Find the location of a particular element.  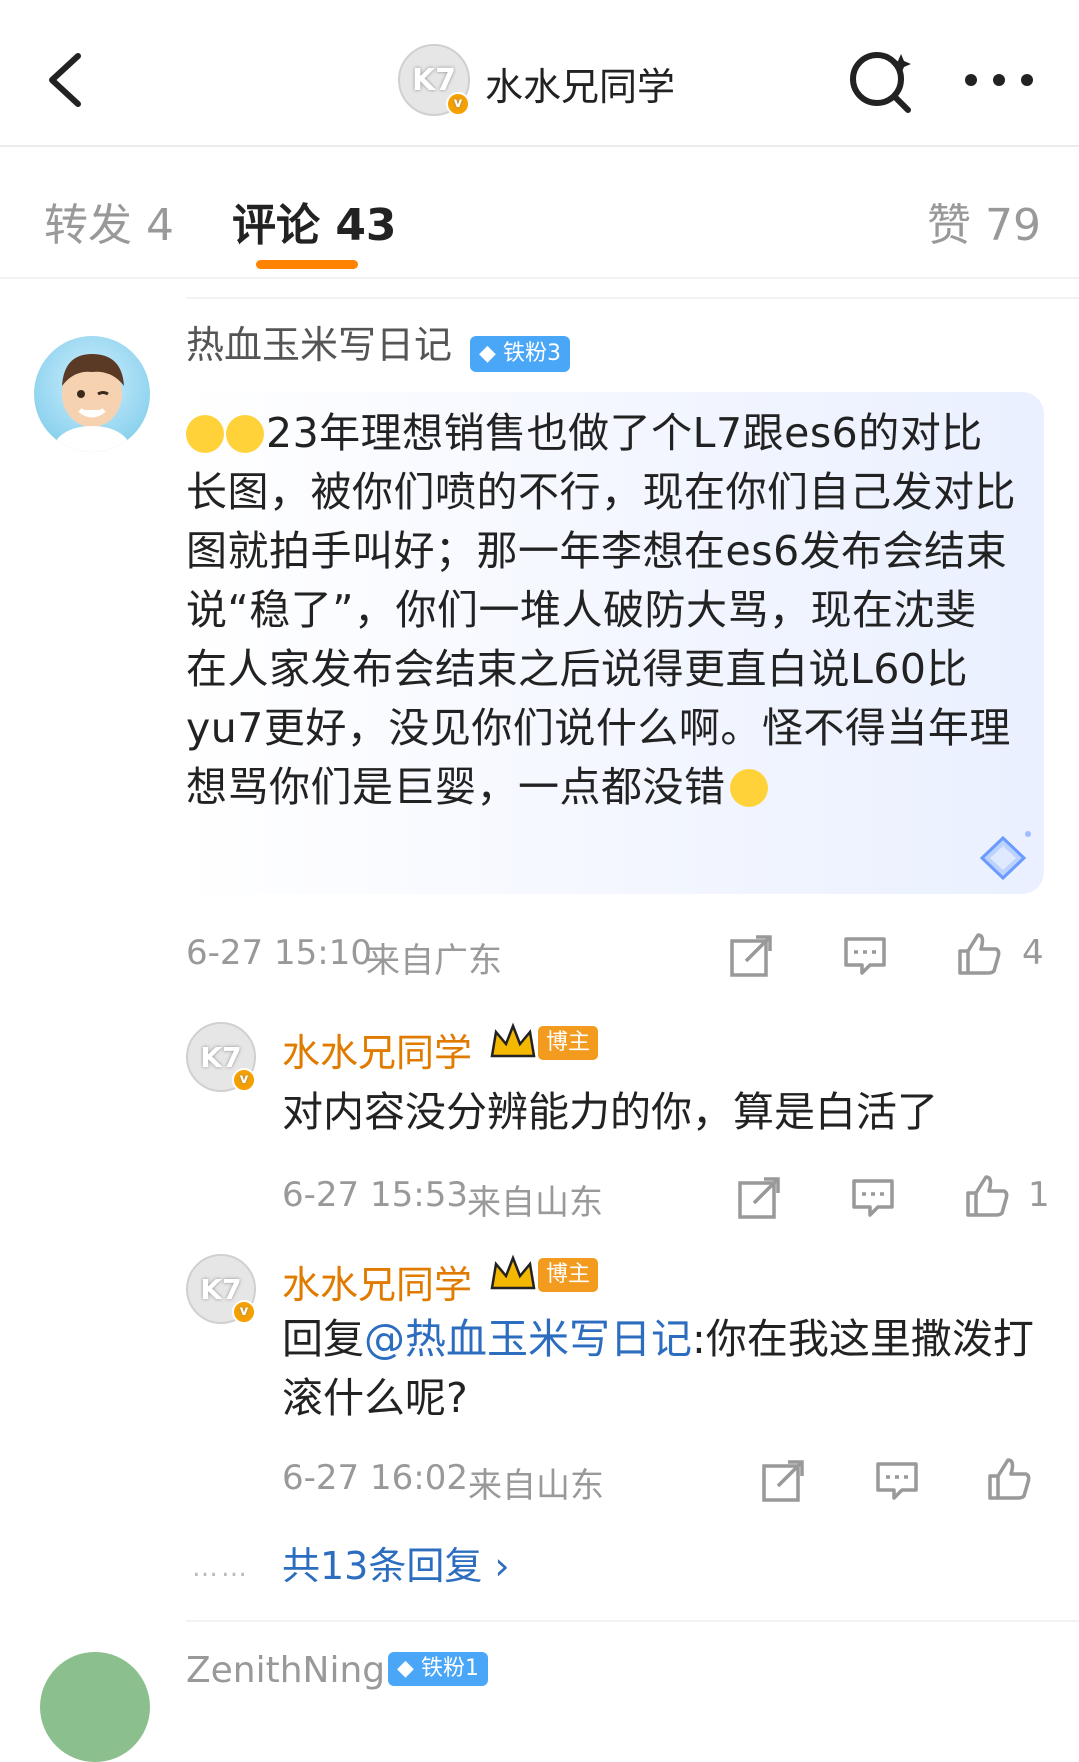

reply-time: 6-27 16:02 is located at coordinates (375, 1478).